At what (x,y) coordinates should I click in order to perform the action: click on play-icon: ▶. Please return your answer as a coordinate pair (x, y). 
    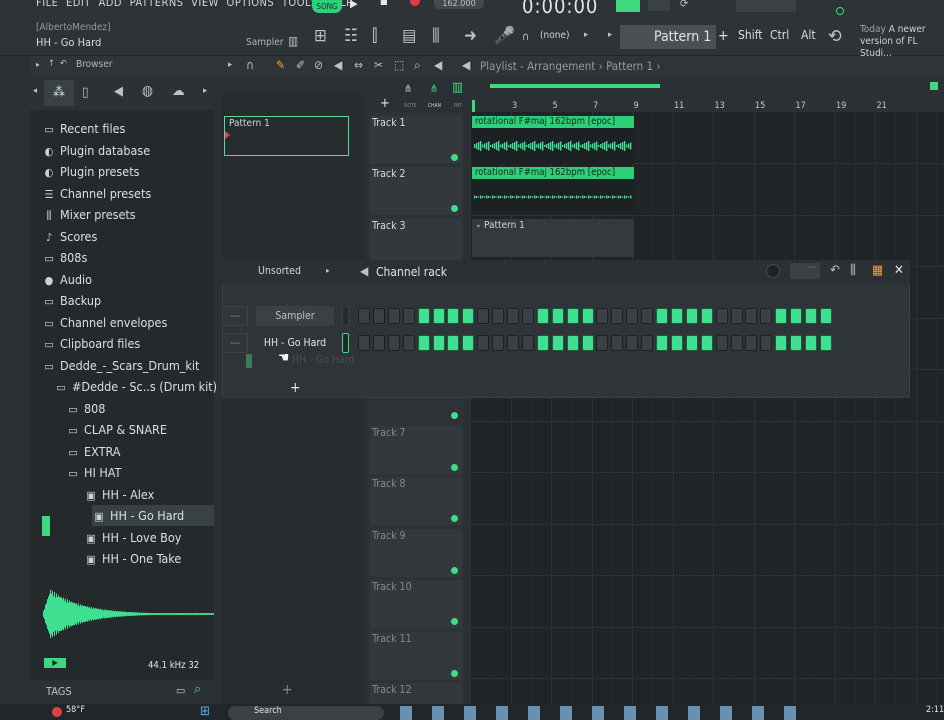
    Looking at the image, I should click on (354, 5).